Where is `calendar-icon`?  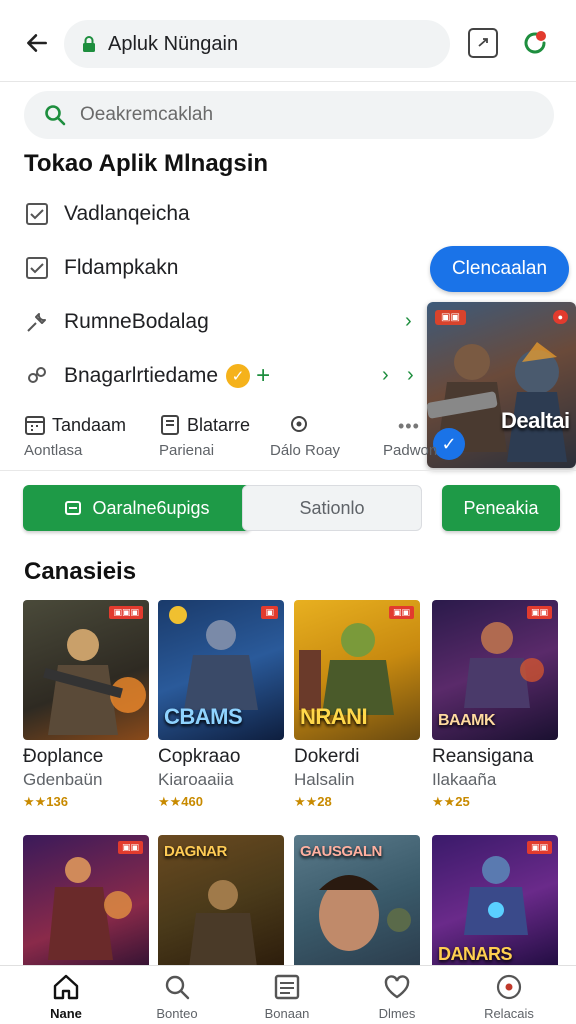 calendar-icon is located at coordinates (35, 425).